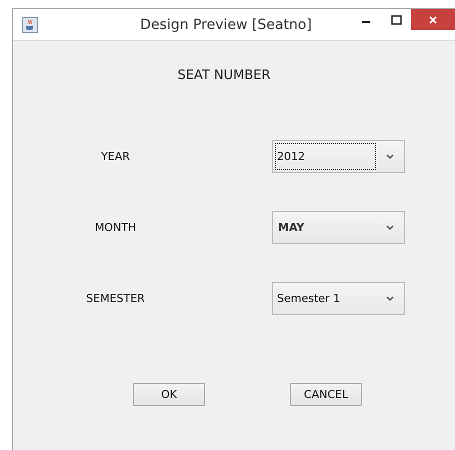 The width and height of the screenshot is (455, 450). I want to click on dropdown: 2012, so click(338, 156).